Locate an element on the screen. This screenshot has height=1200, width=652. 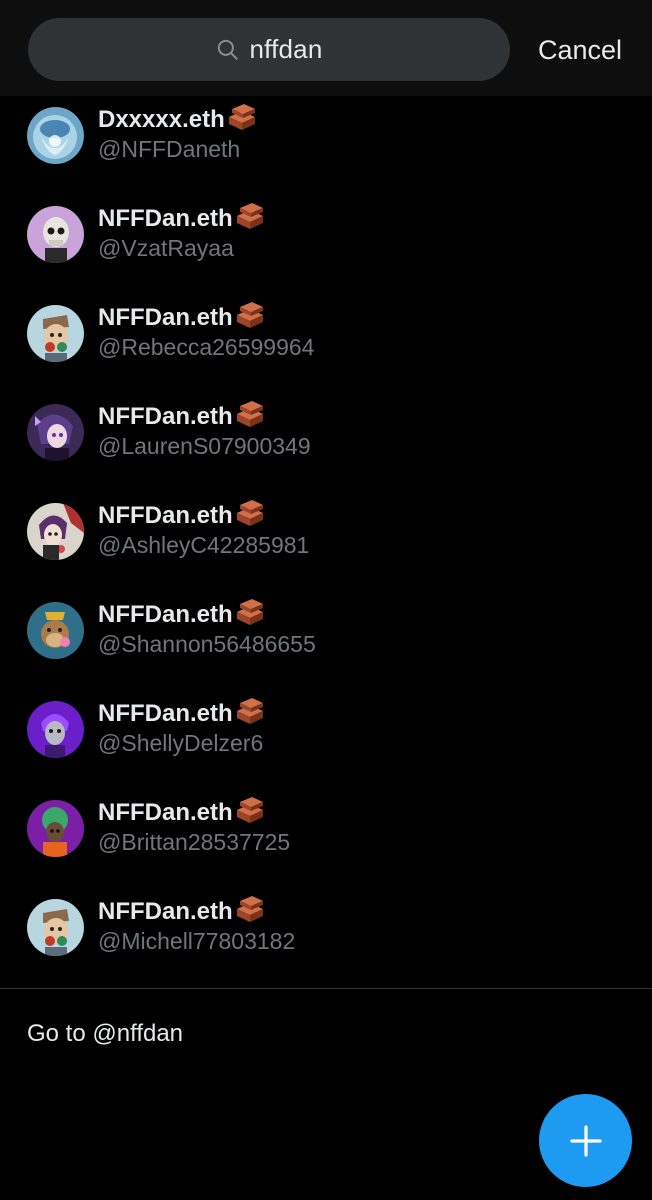
user-handle: @Michell77803182 is located at coordinates (197, 941).